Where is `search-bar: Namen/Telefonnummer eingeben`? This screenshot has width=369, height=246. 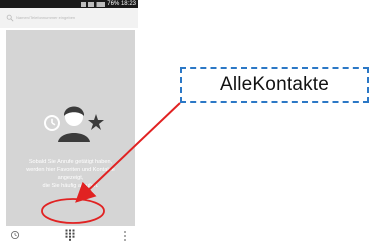
search-bar: Namen/Telefonnummer eingeben is located at coordinates (69, 18).